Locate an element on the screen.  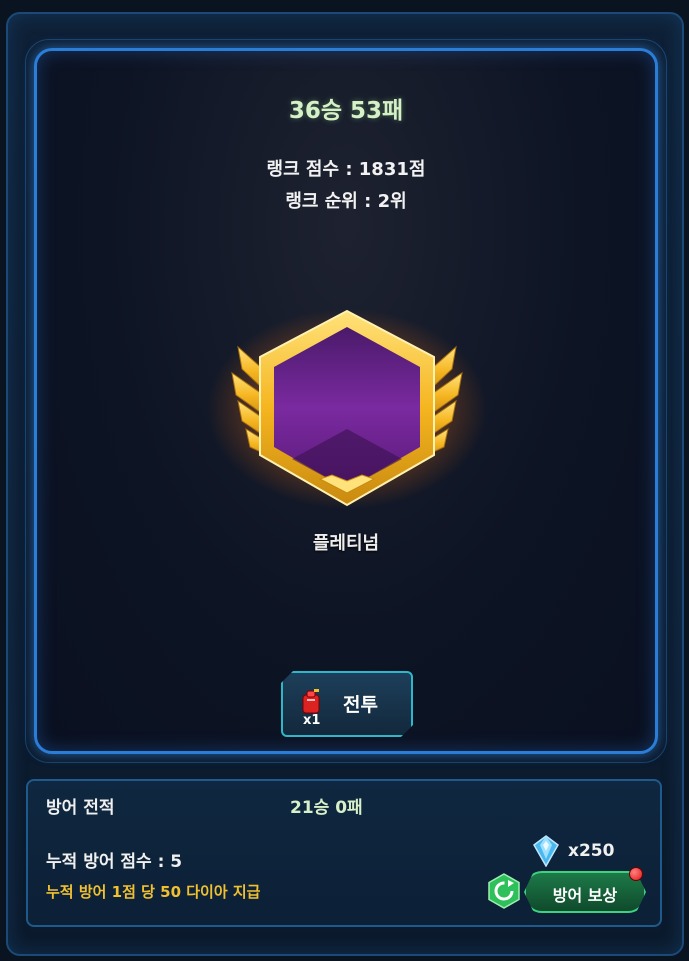
defense-reward-button: 방어 보상 is located at coordinates (585, 892).